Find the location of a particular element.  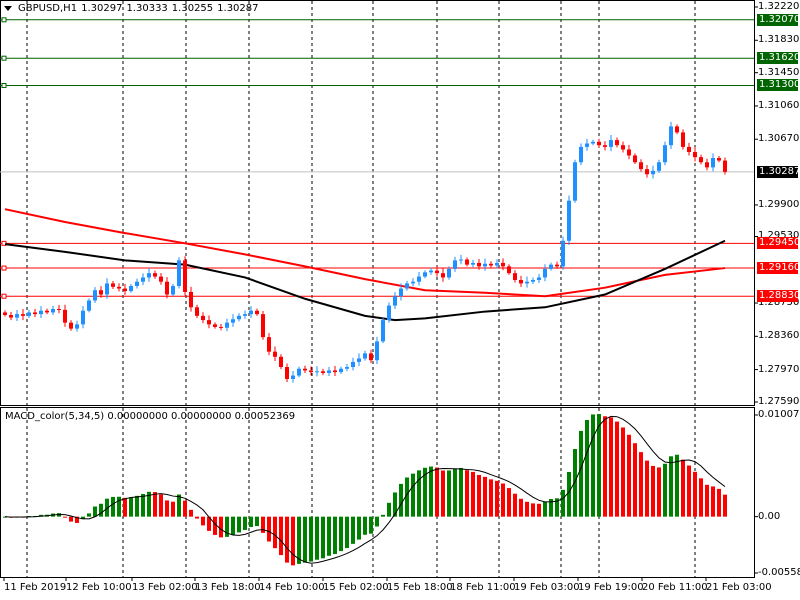

price-tick-label: 1.31830 is located at coordinates (779, 40).